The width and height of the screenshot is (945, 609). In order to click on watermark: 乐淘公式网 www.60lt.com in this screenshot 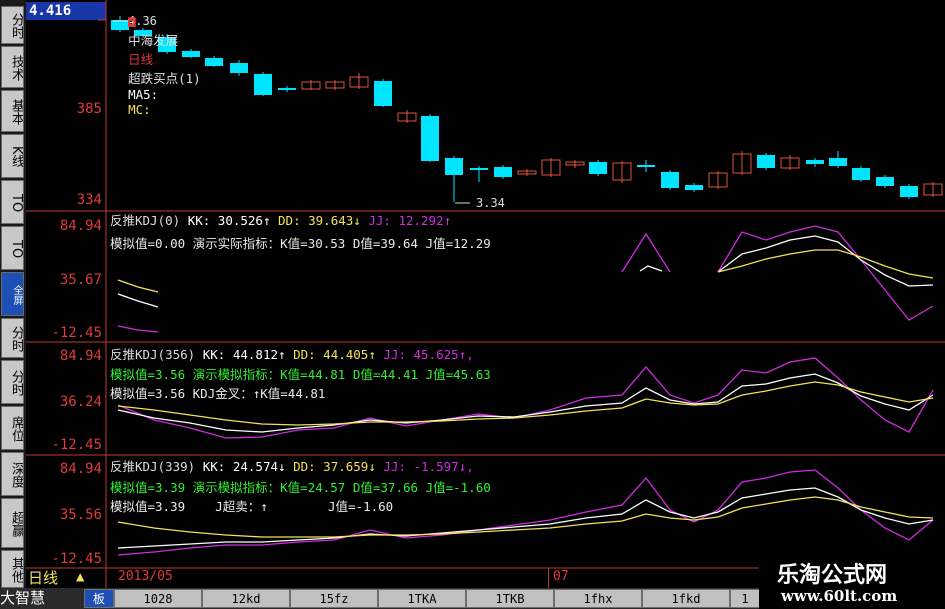, I will do `click(852, 582)`.